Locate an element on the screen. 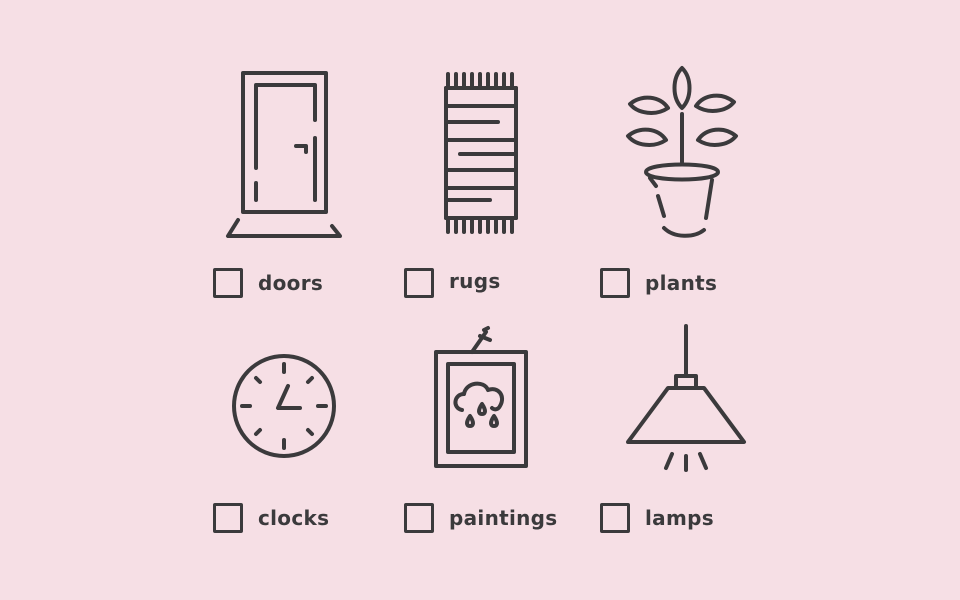 Image resolution: width=960 pixels, height=600 pixels. lamps-checkbox is located at coordinates (615, 518).